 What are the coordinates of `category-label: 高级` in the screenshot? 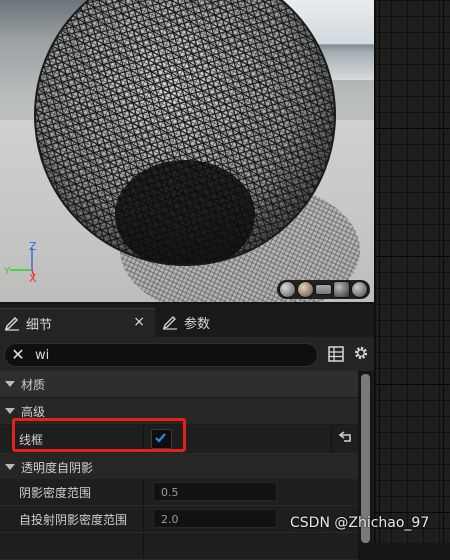 It's located at (33, 411).